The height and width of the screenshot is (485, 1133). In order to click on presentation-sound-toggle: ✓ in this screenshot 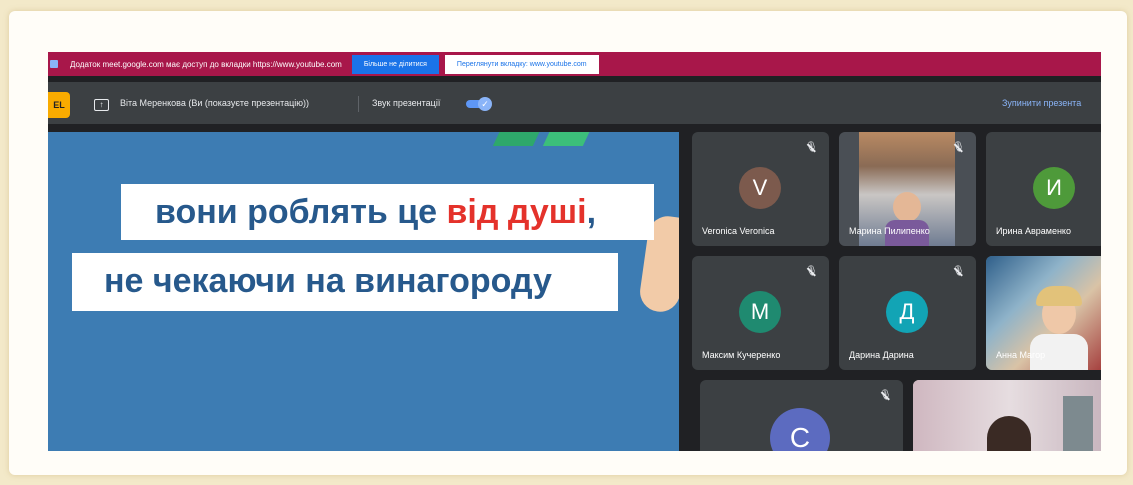, I will do `click(480, 104)`.